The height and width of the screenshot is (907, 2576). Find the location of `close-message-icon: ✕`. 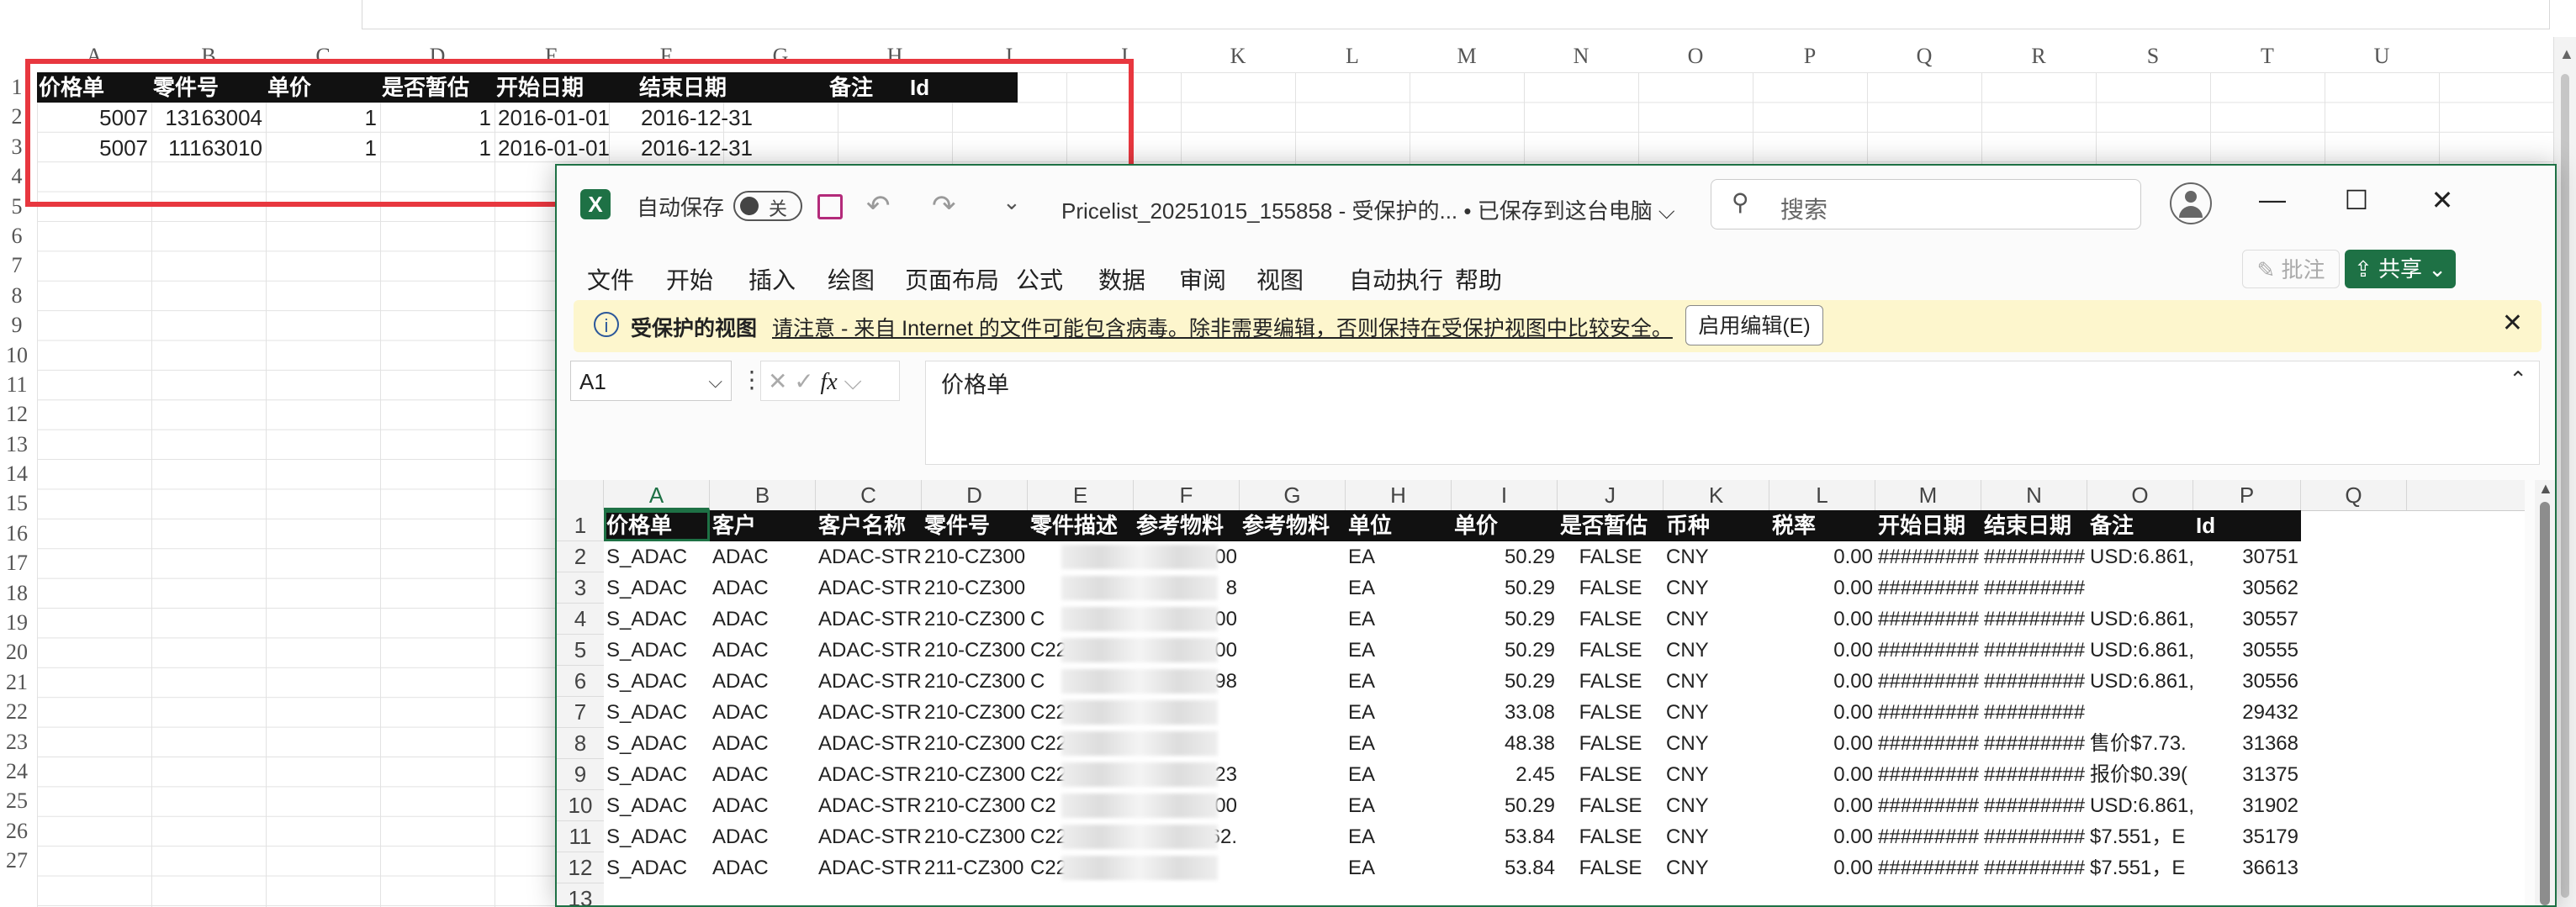

close-message-icon: ✕ is located at coordinates (2512, 323).